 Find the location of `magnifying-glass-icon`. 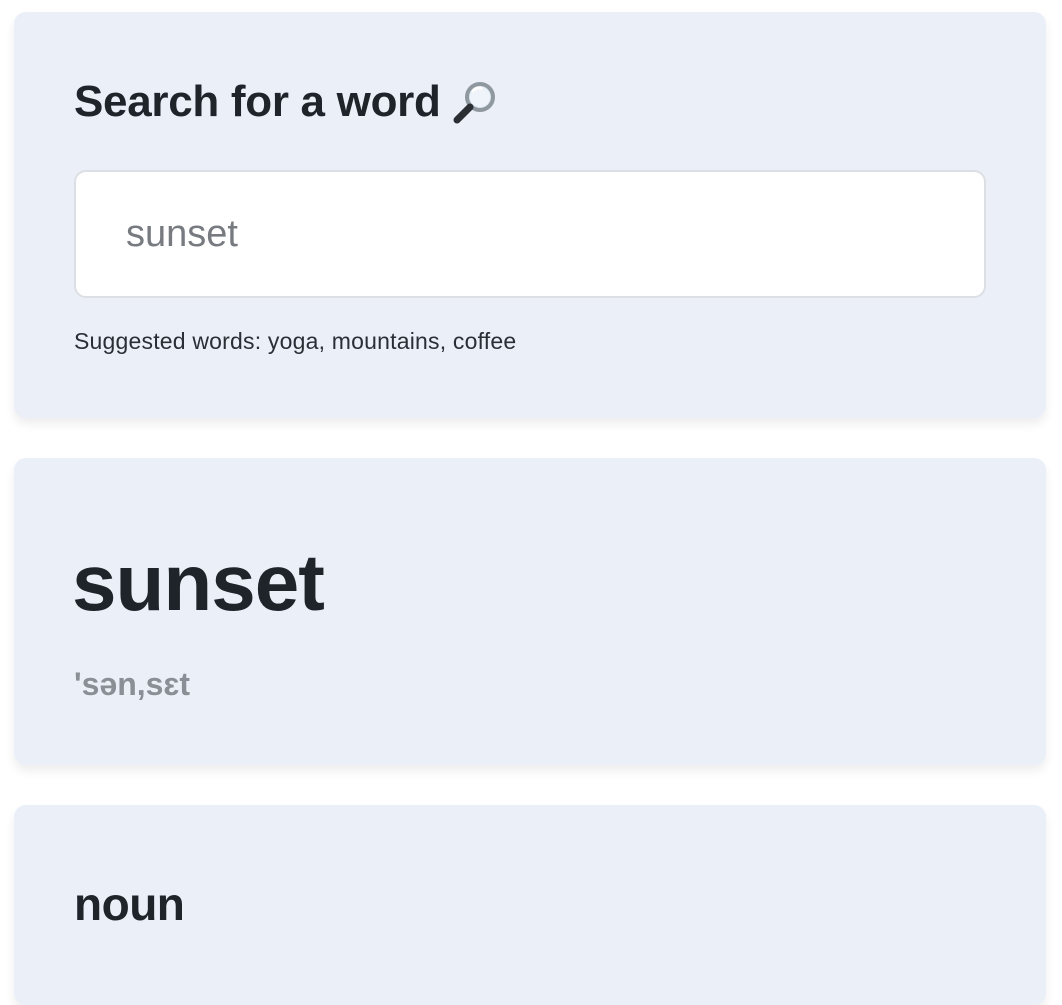

magnifying-glass-icon is located at coordinates (474, 103).